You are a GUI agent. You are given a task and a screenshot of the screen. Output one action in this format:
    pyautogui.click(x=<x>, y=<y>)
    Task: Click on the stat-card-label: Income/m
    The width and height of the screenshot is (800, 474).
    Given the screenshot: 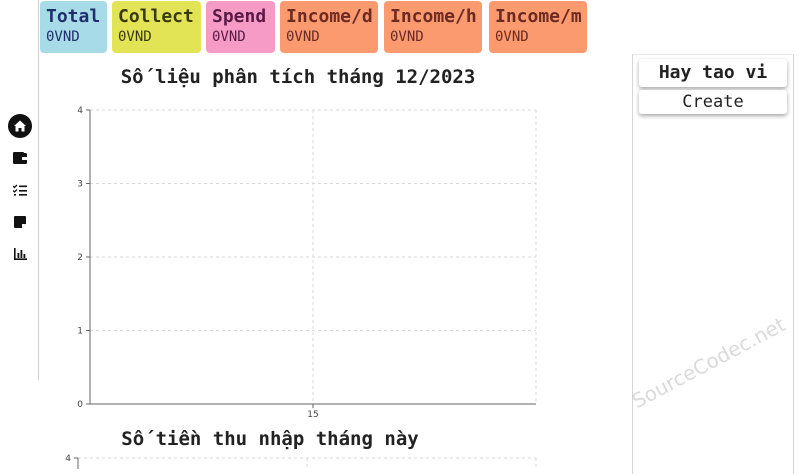 What is the action you would take?
    pyautogui.click(x=538, y=16)
    